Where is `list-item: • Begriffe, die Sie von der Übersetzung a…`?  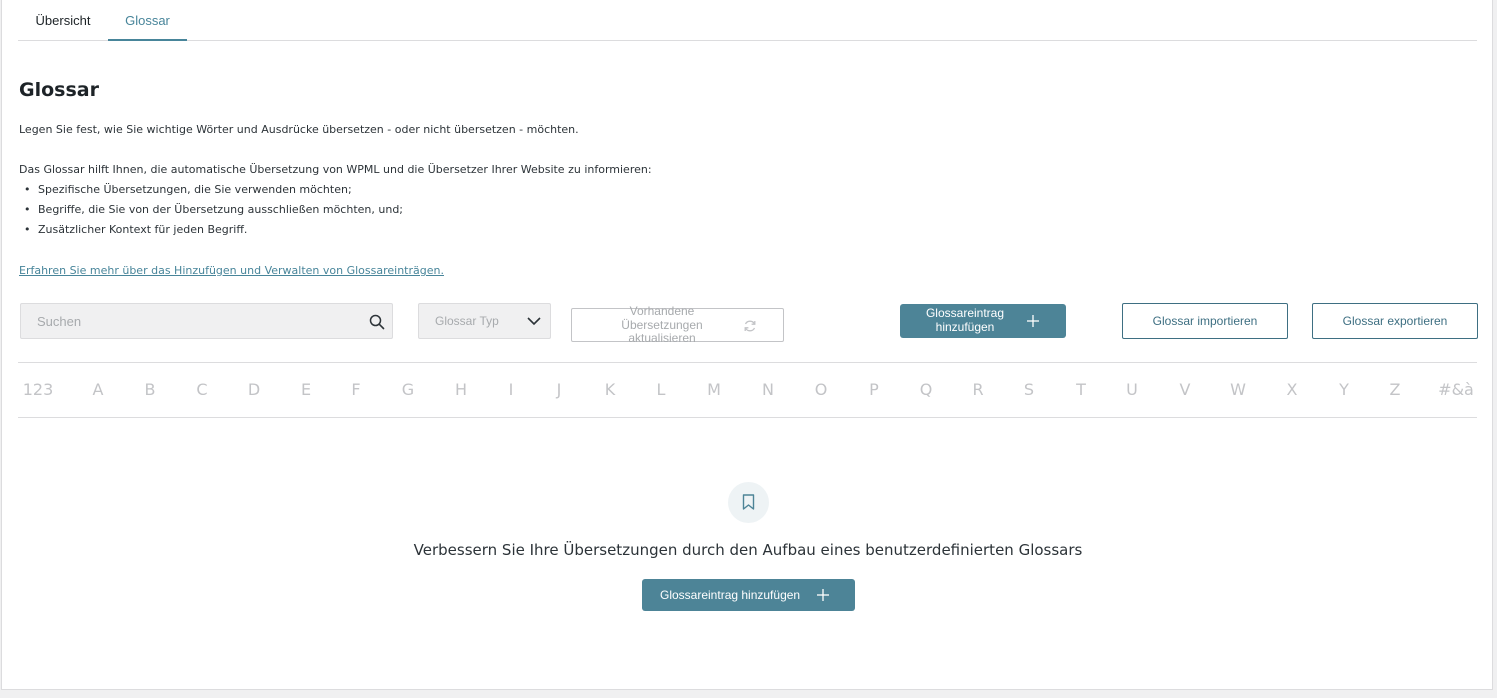 list-item: • Begriffe, die Sie von der Übersetzung a… is located at coordinates (214, 209).